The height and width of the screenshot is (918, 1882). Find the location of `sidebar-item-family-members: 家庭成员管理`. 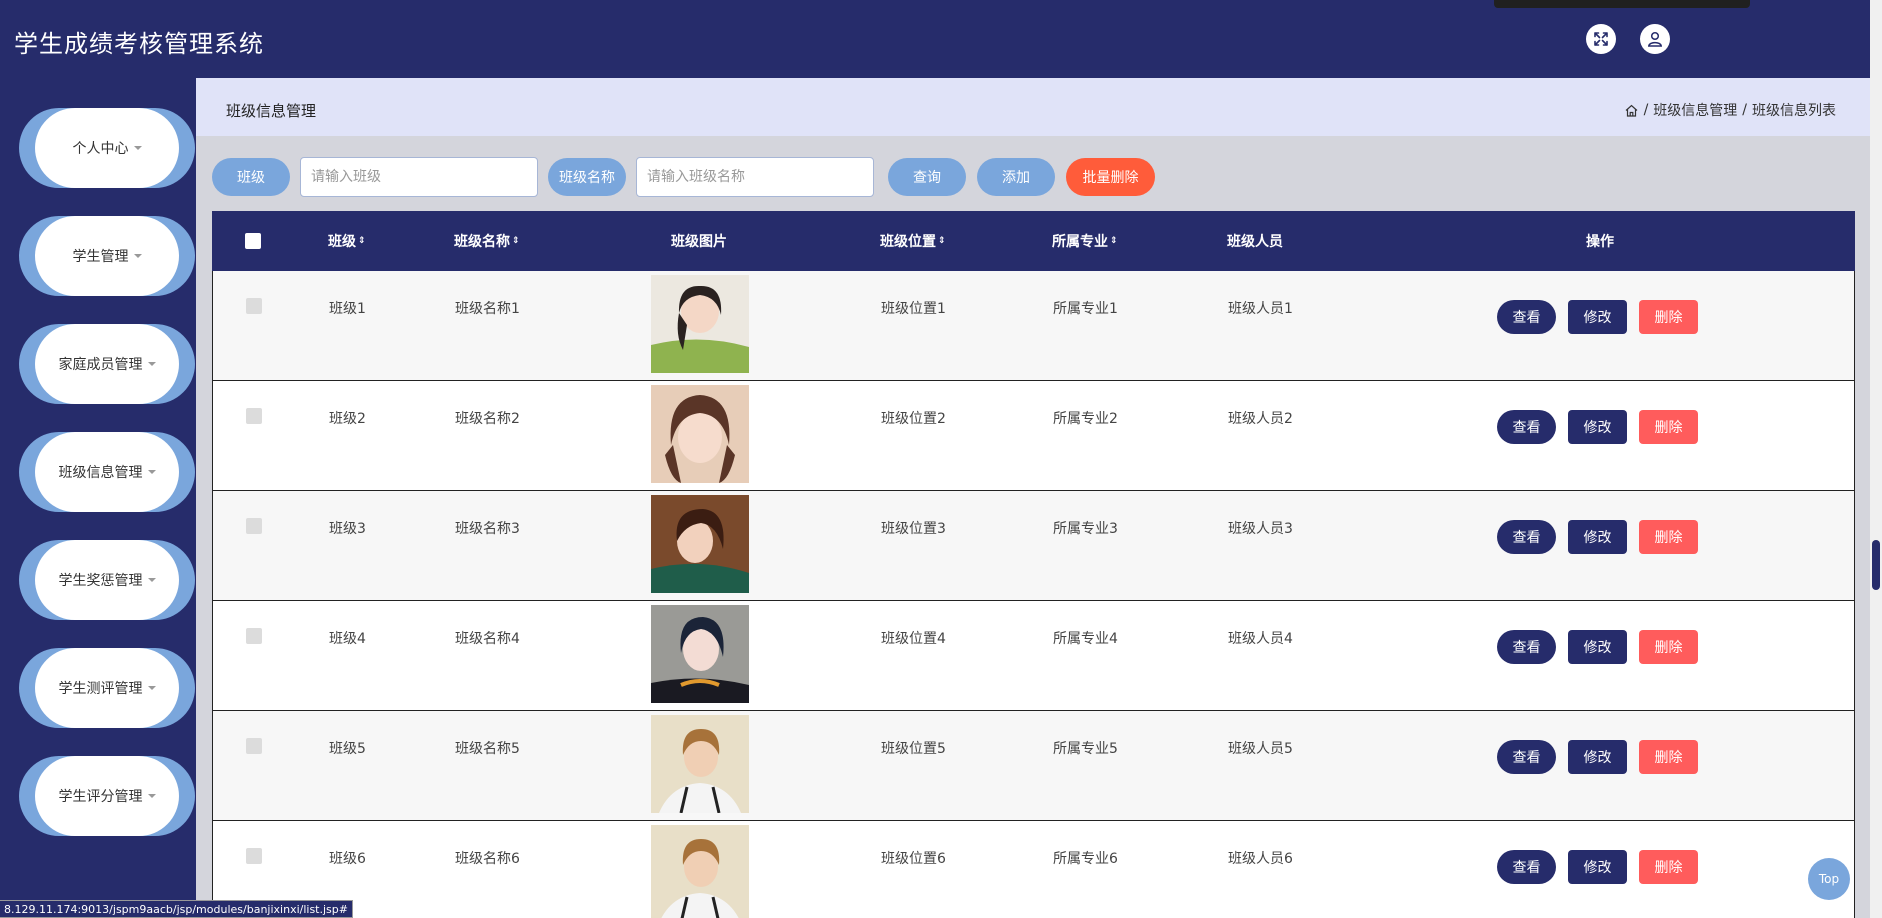

sidebar-item-family-members: 家庭成员管理 is located at coordinates (107, 364).